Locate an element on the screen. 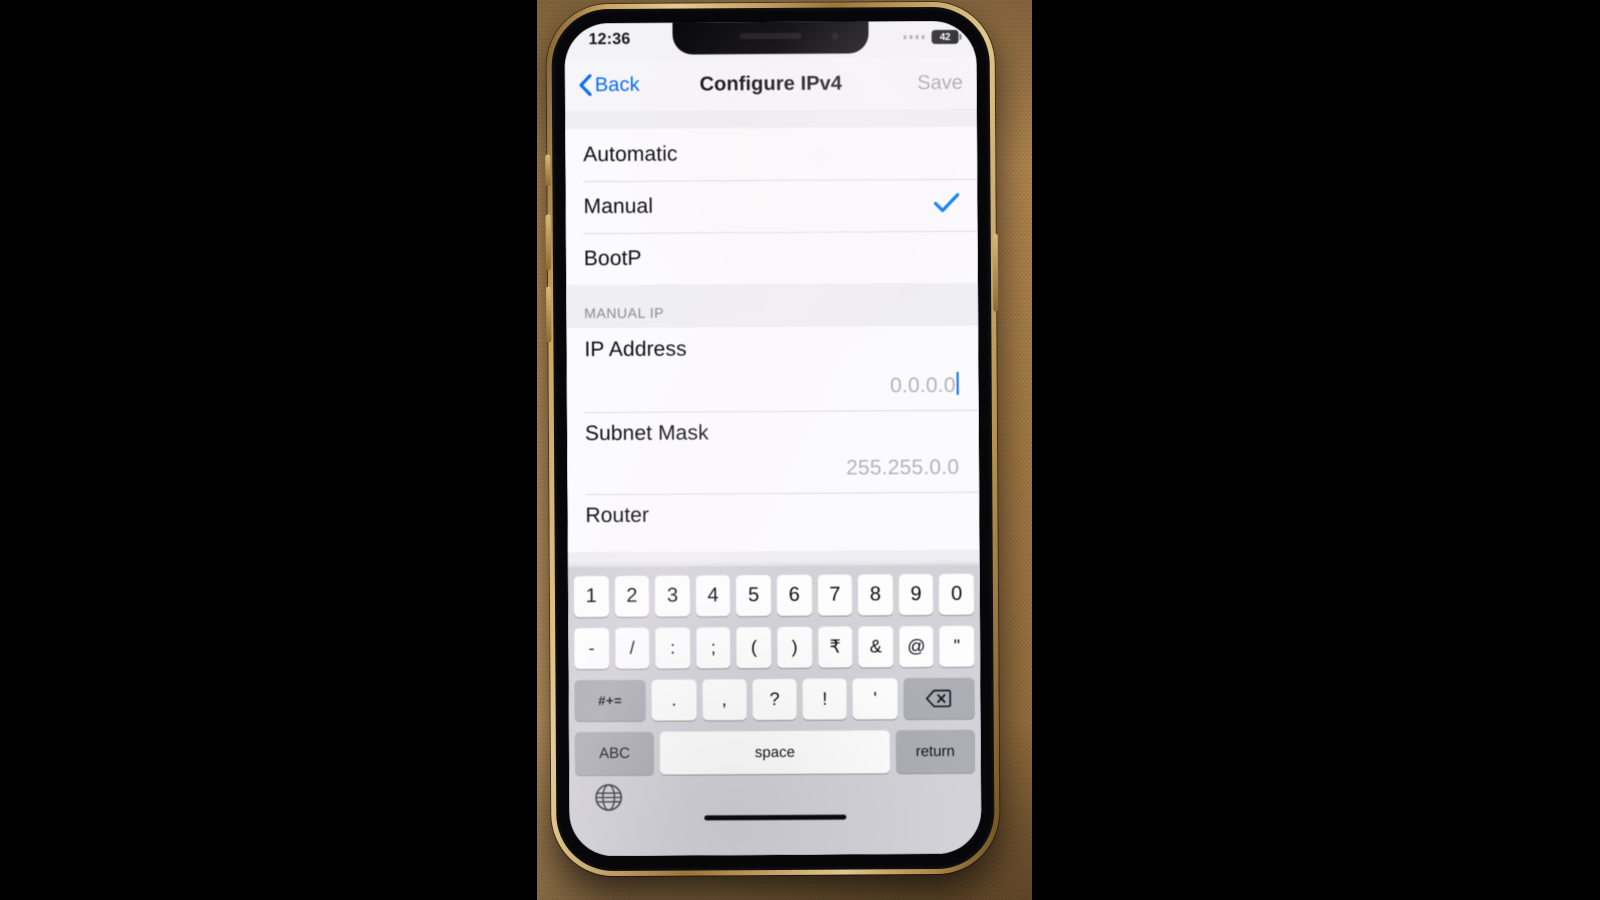 The image size is (1600, 900). key-4: 4 is located at coordinates (713, 596).